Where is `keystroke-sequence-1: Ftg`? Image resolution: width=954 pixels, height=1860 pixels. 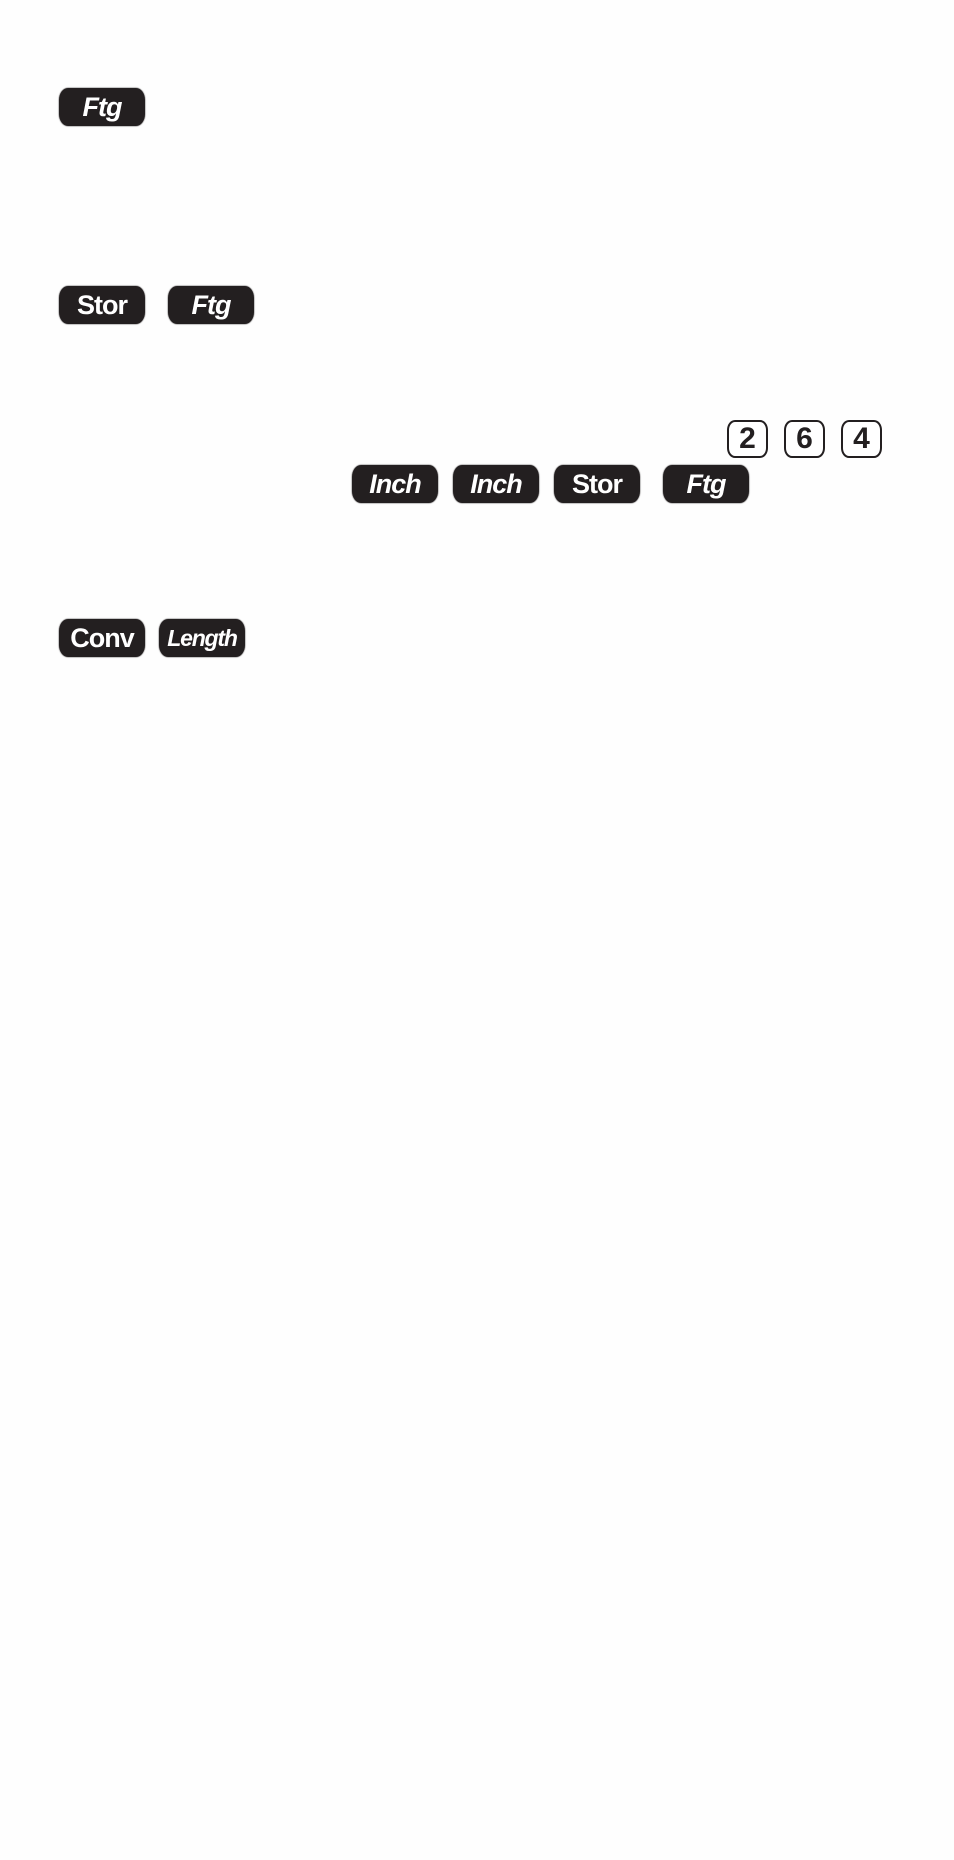 keystroke-sequence-1: Ftg is located at coordinates (102, 107).